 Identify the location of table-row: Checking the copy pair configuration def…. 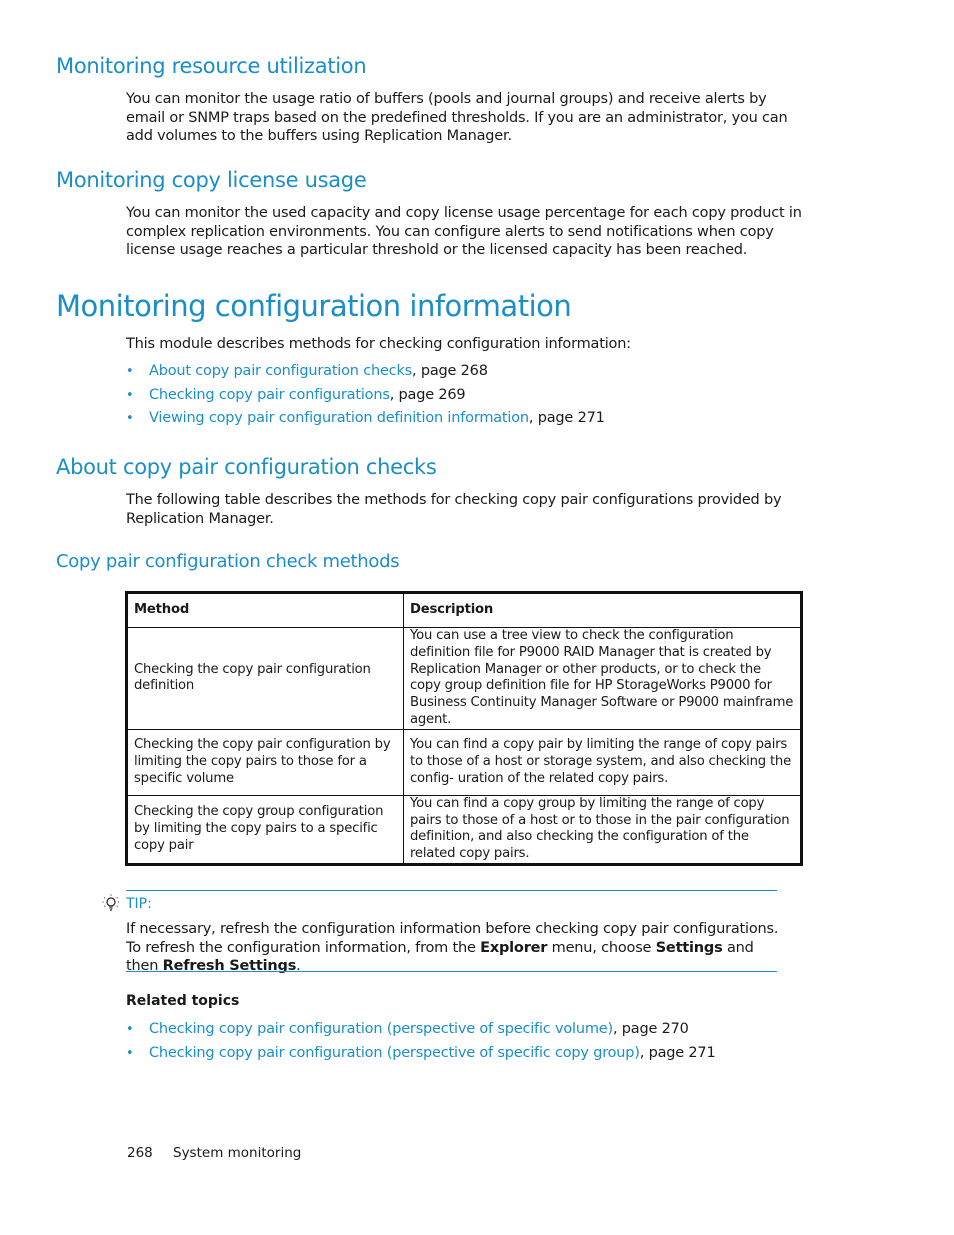
(464, 678).